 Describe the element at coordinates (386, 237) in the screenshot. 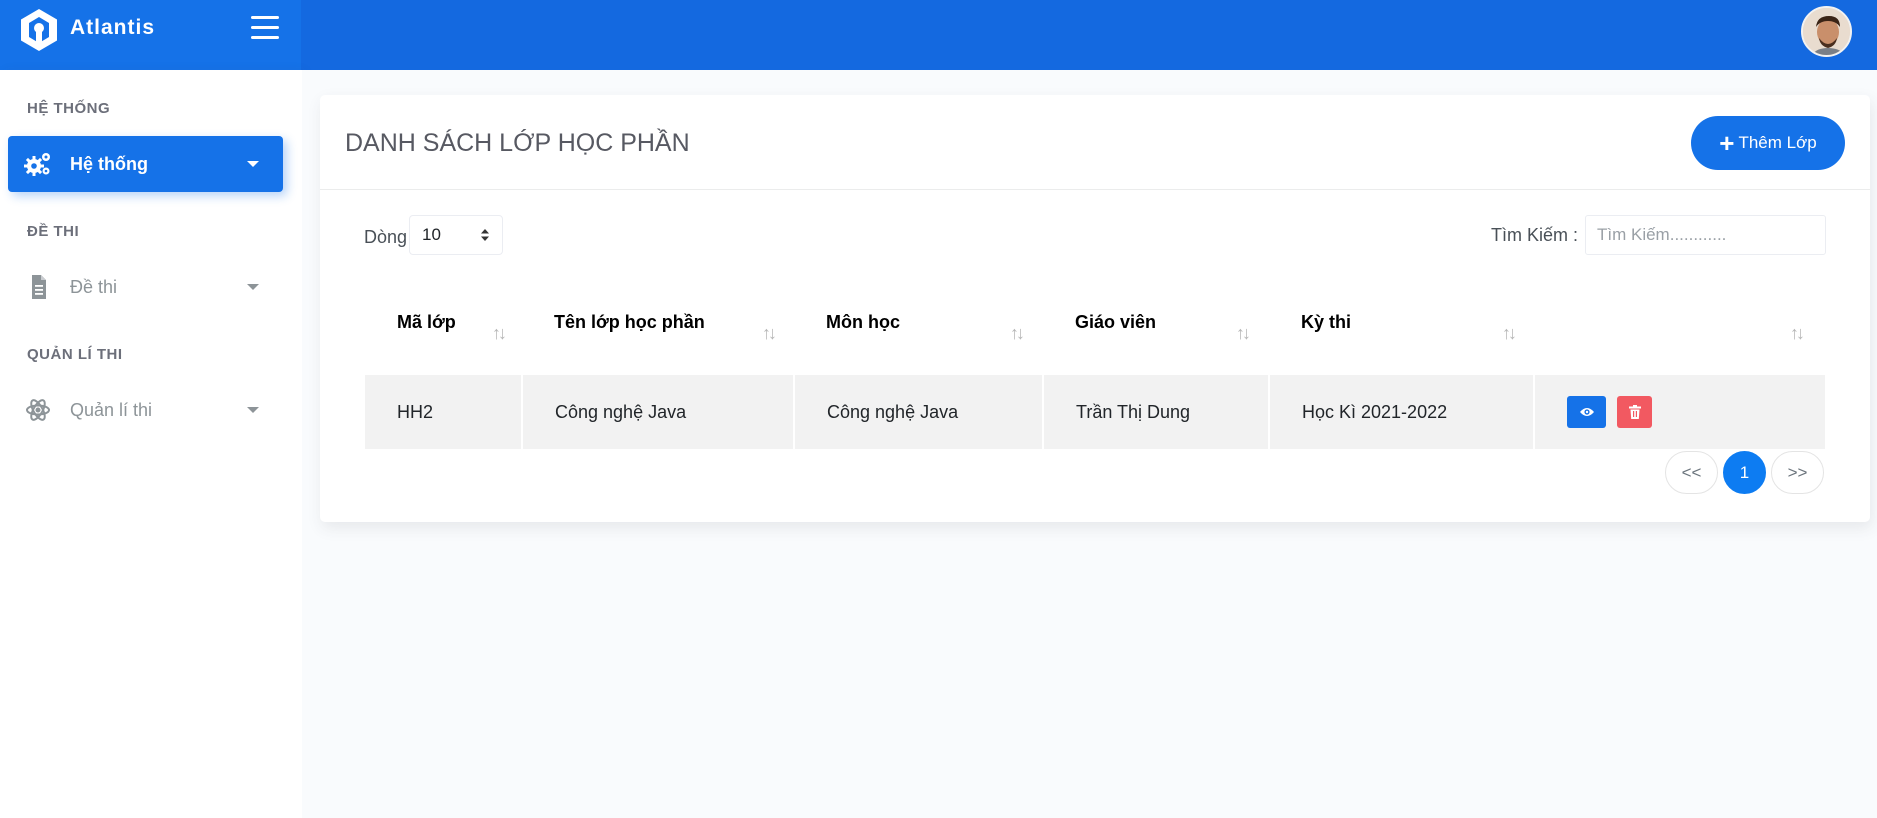

I see `rows-per-page-label: Dòng` at that location.